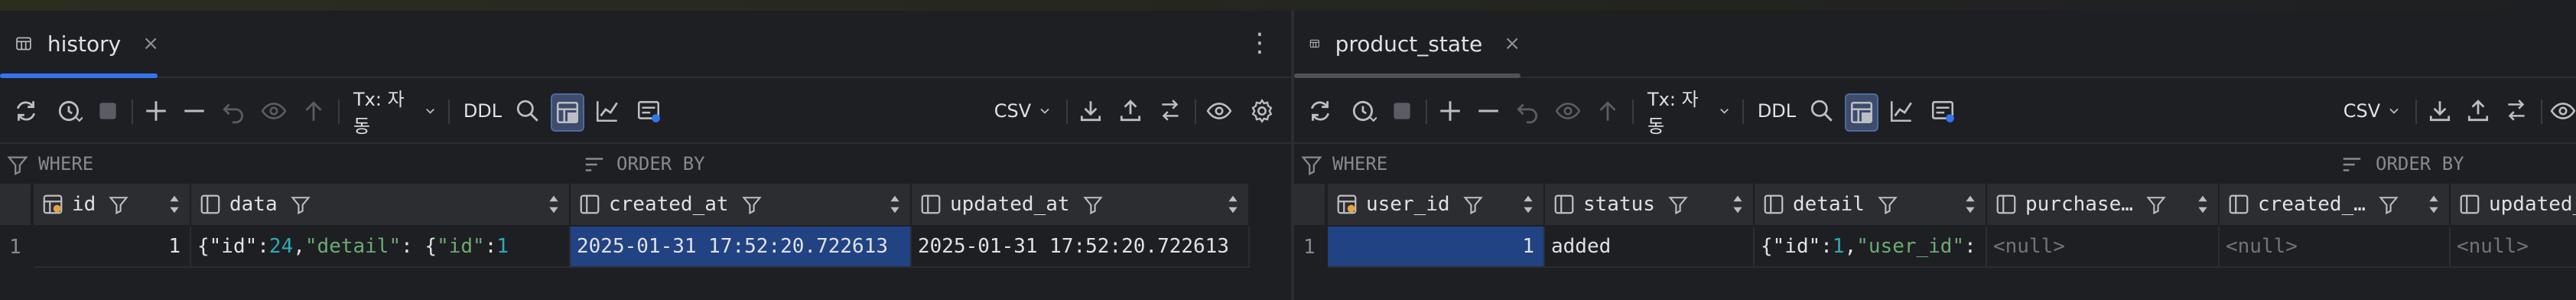 This screenshot has width=2576, height=300. I want to click on cell-id: 1, so click(112, 247).